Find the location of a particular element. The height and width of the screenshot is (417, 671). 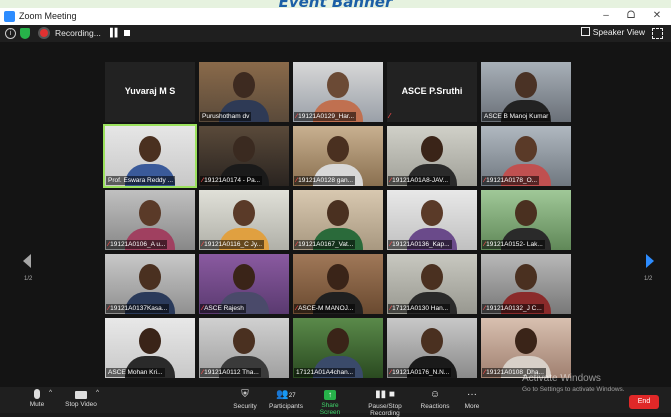

window-titlebar: Zoom Meeting – ᗝ ✕ is located at coordinates (335, 17).